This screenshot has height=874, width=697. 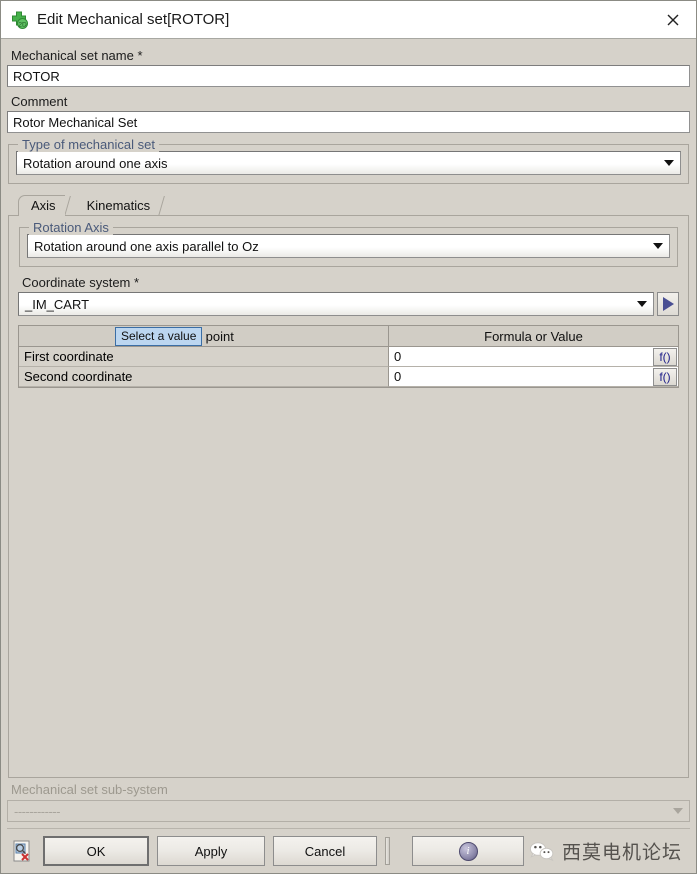 What do you see at coordinates (159, 336) in the screenshot?
I see `tooltip-select-a-value: Select a value` at bounding box center [159, 336].